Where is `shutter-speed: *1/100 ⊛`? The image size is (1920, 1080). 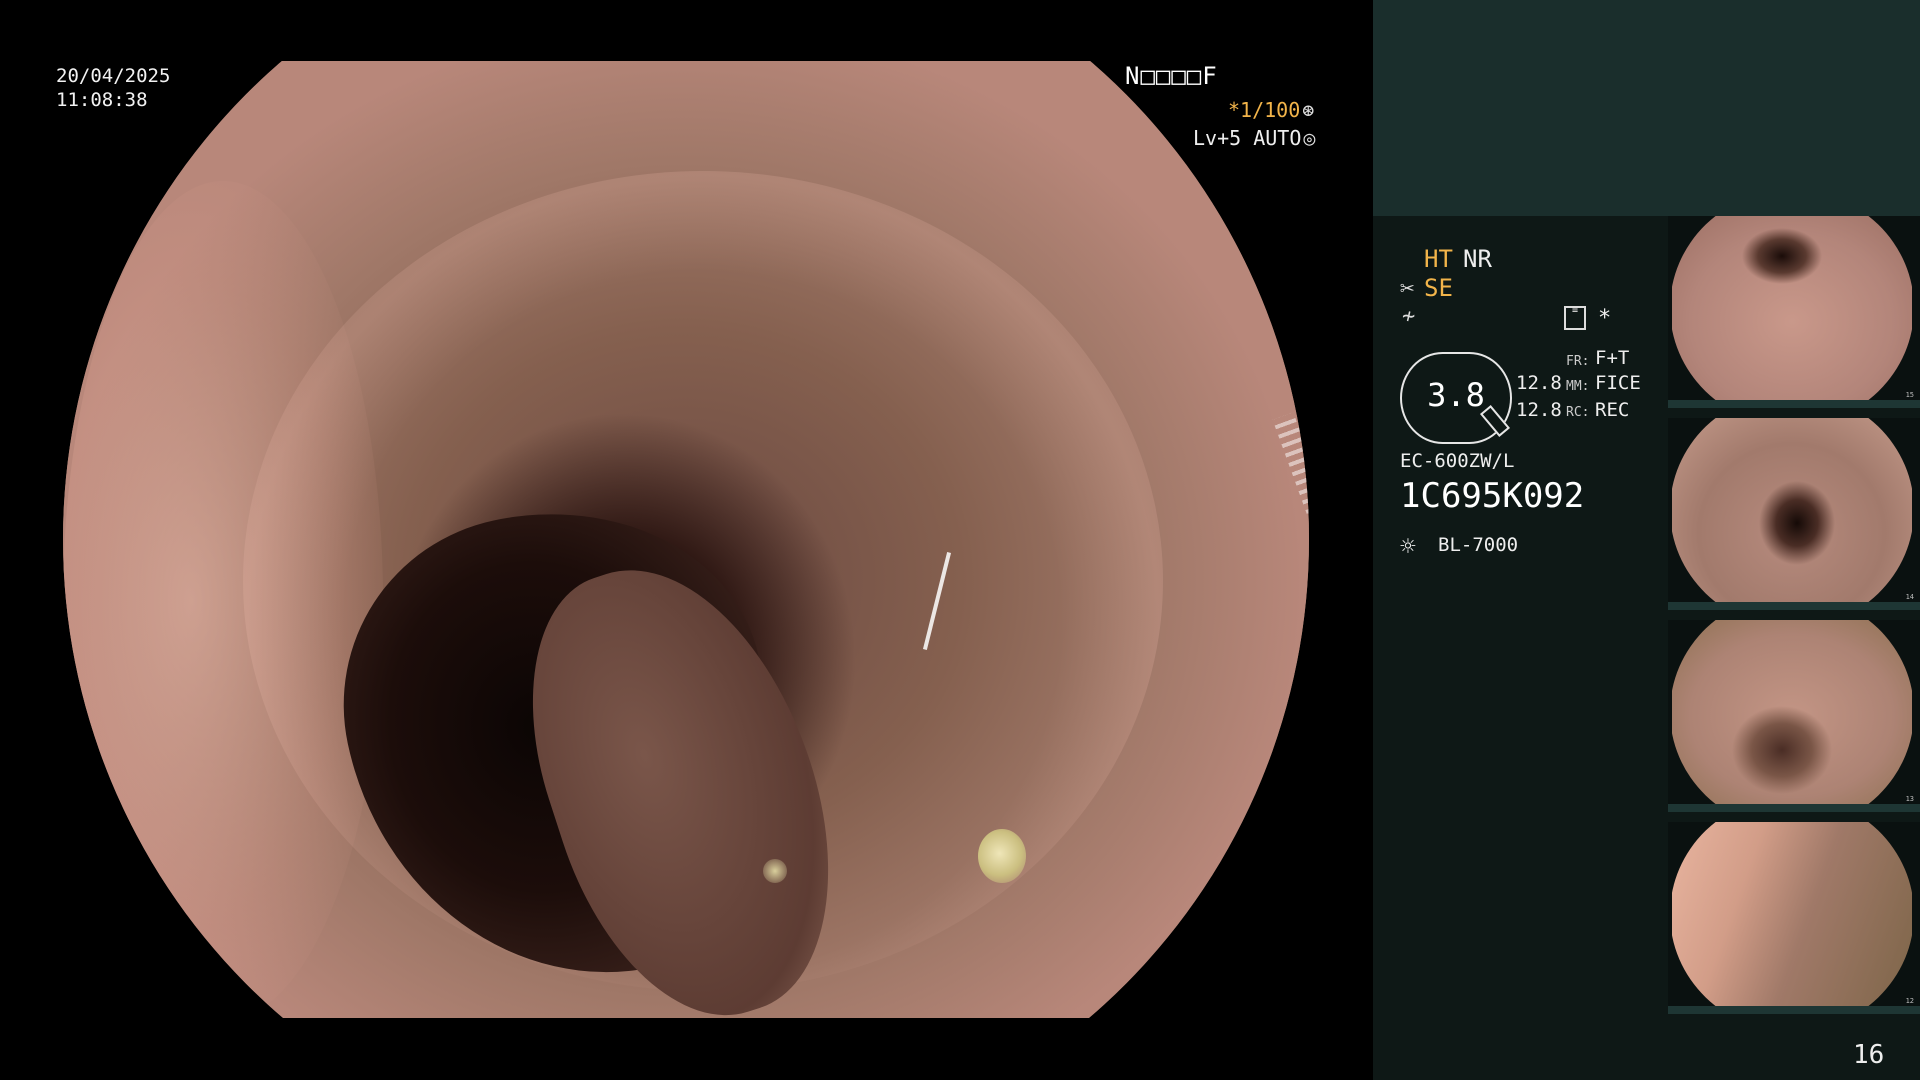 shutter-speed: *1/100 ⊛ is located at coordinates (1271, 110).